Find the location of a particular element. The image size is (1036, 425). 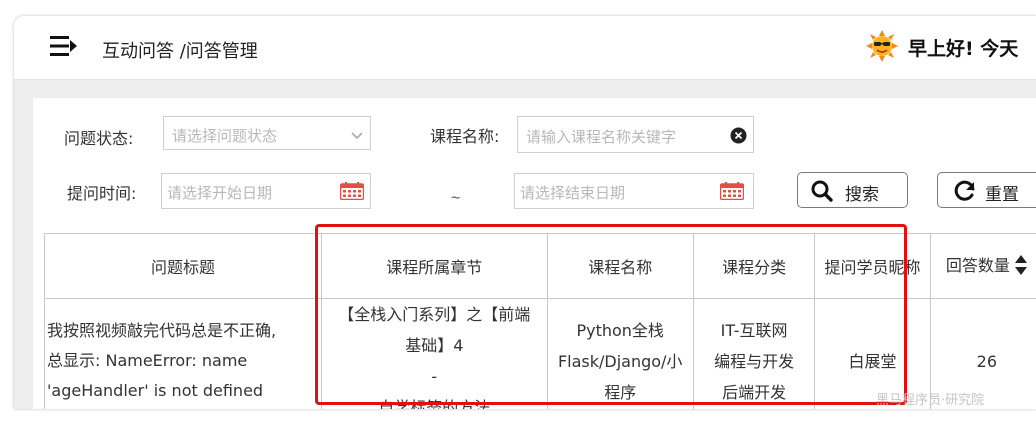

column-header-student: 提问学员昵称 is located at coordinates (872, 266).